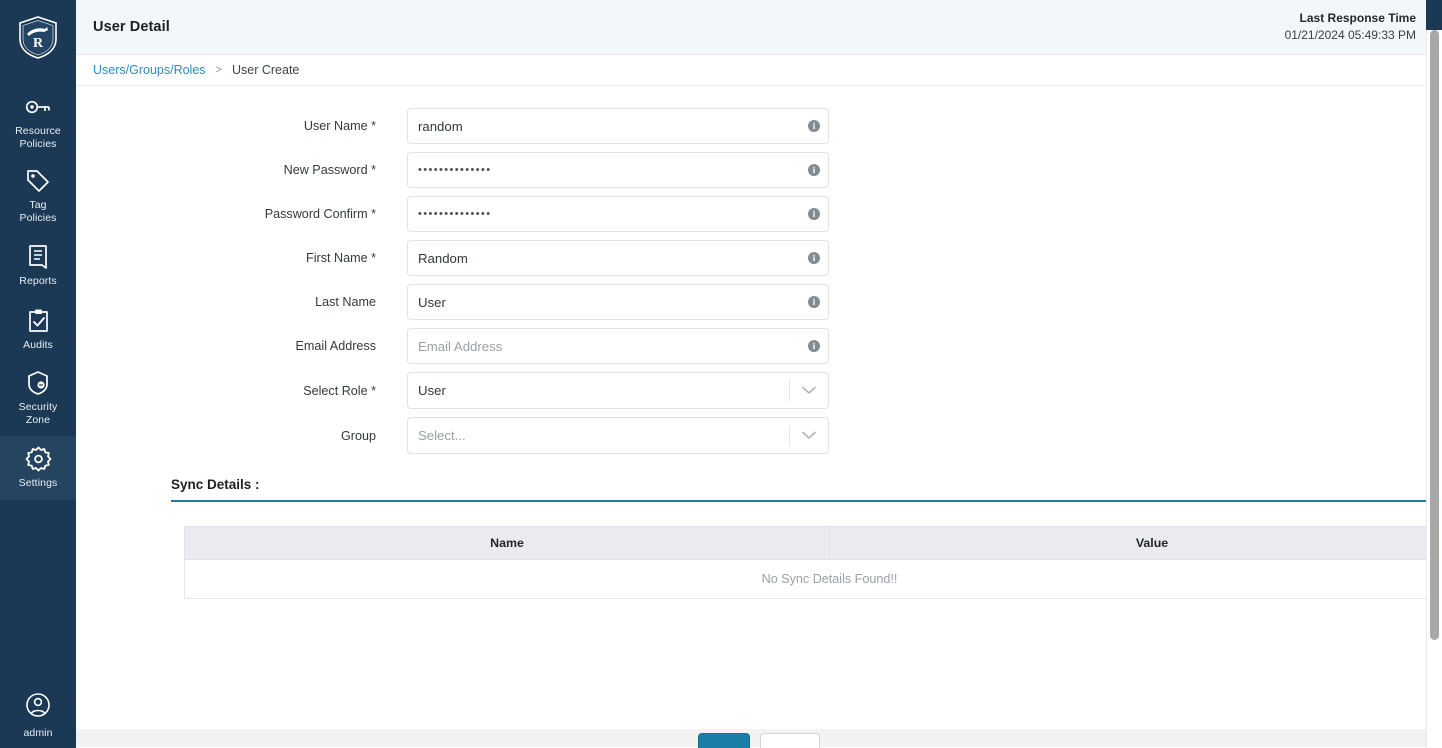 The height and width of the screenshot is (748, 1442). Describe the element at coordinates (38, 413) in the screenshot. I see `sidebar-item-label: Security Zone` at that location.